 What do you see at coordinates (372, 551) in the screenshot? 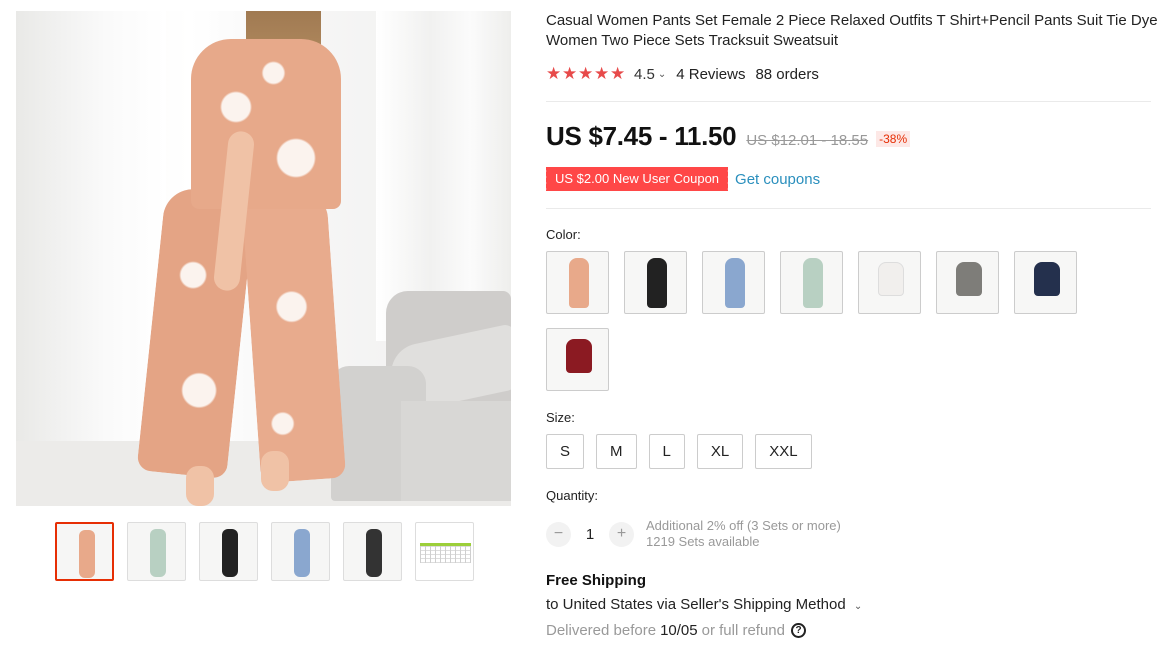
I see `thumbnail-black-tie-dye` at bounding box center [372, 551].